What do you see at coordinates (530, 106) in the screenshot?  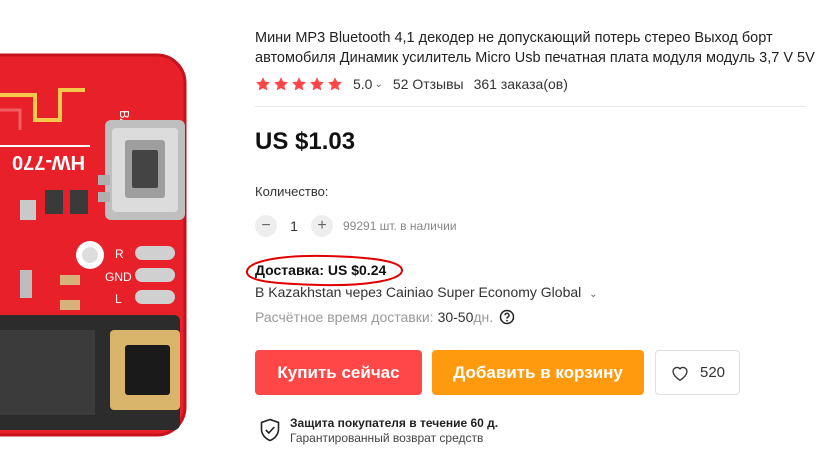 I see `divider` at bounding box center [530, 106].